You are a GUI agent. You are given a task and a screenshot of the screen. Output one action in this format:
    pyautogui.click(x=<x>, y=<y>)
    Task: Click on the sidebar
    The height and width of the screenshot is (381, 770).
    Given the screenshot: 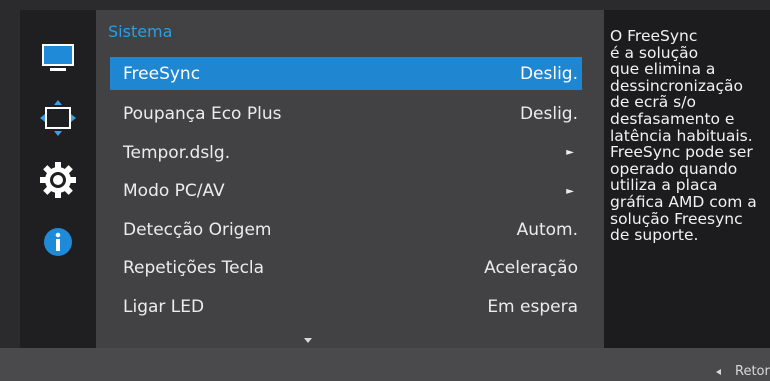 What is the action you would take?
    pyautogui.click(x=58, y=179)
    